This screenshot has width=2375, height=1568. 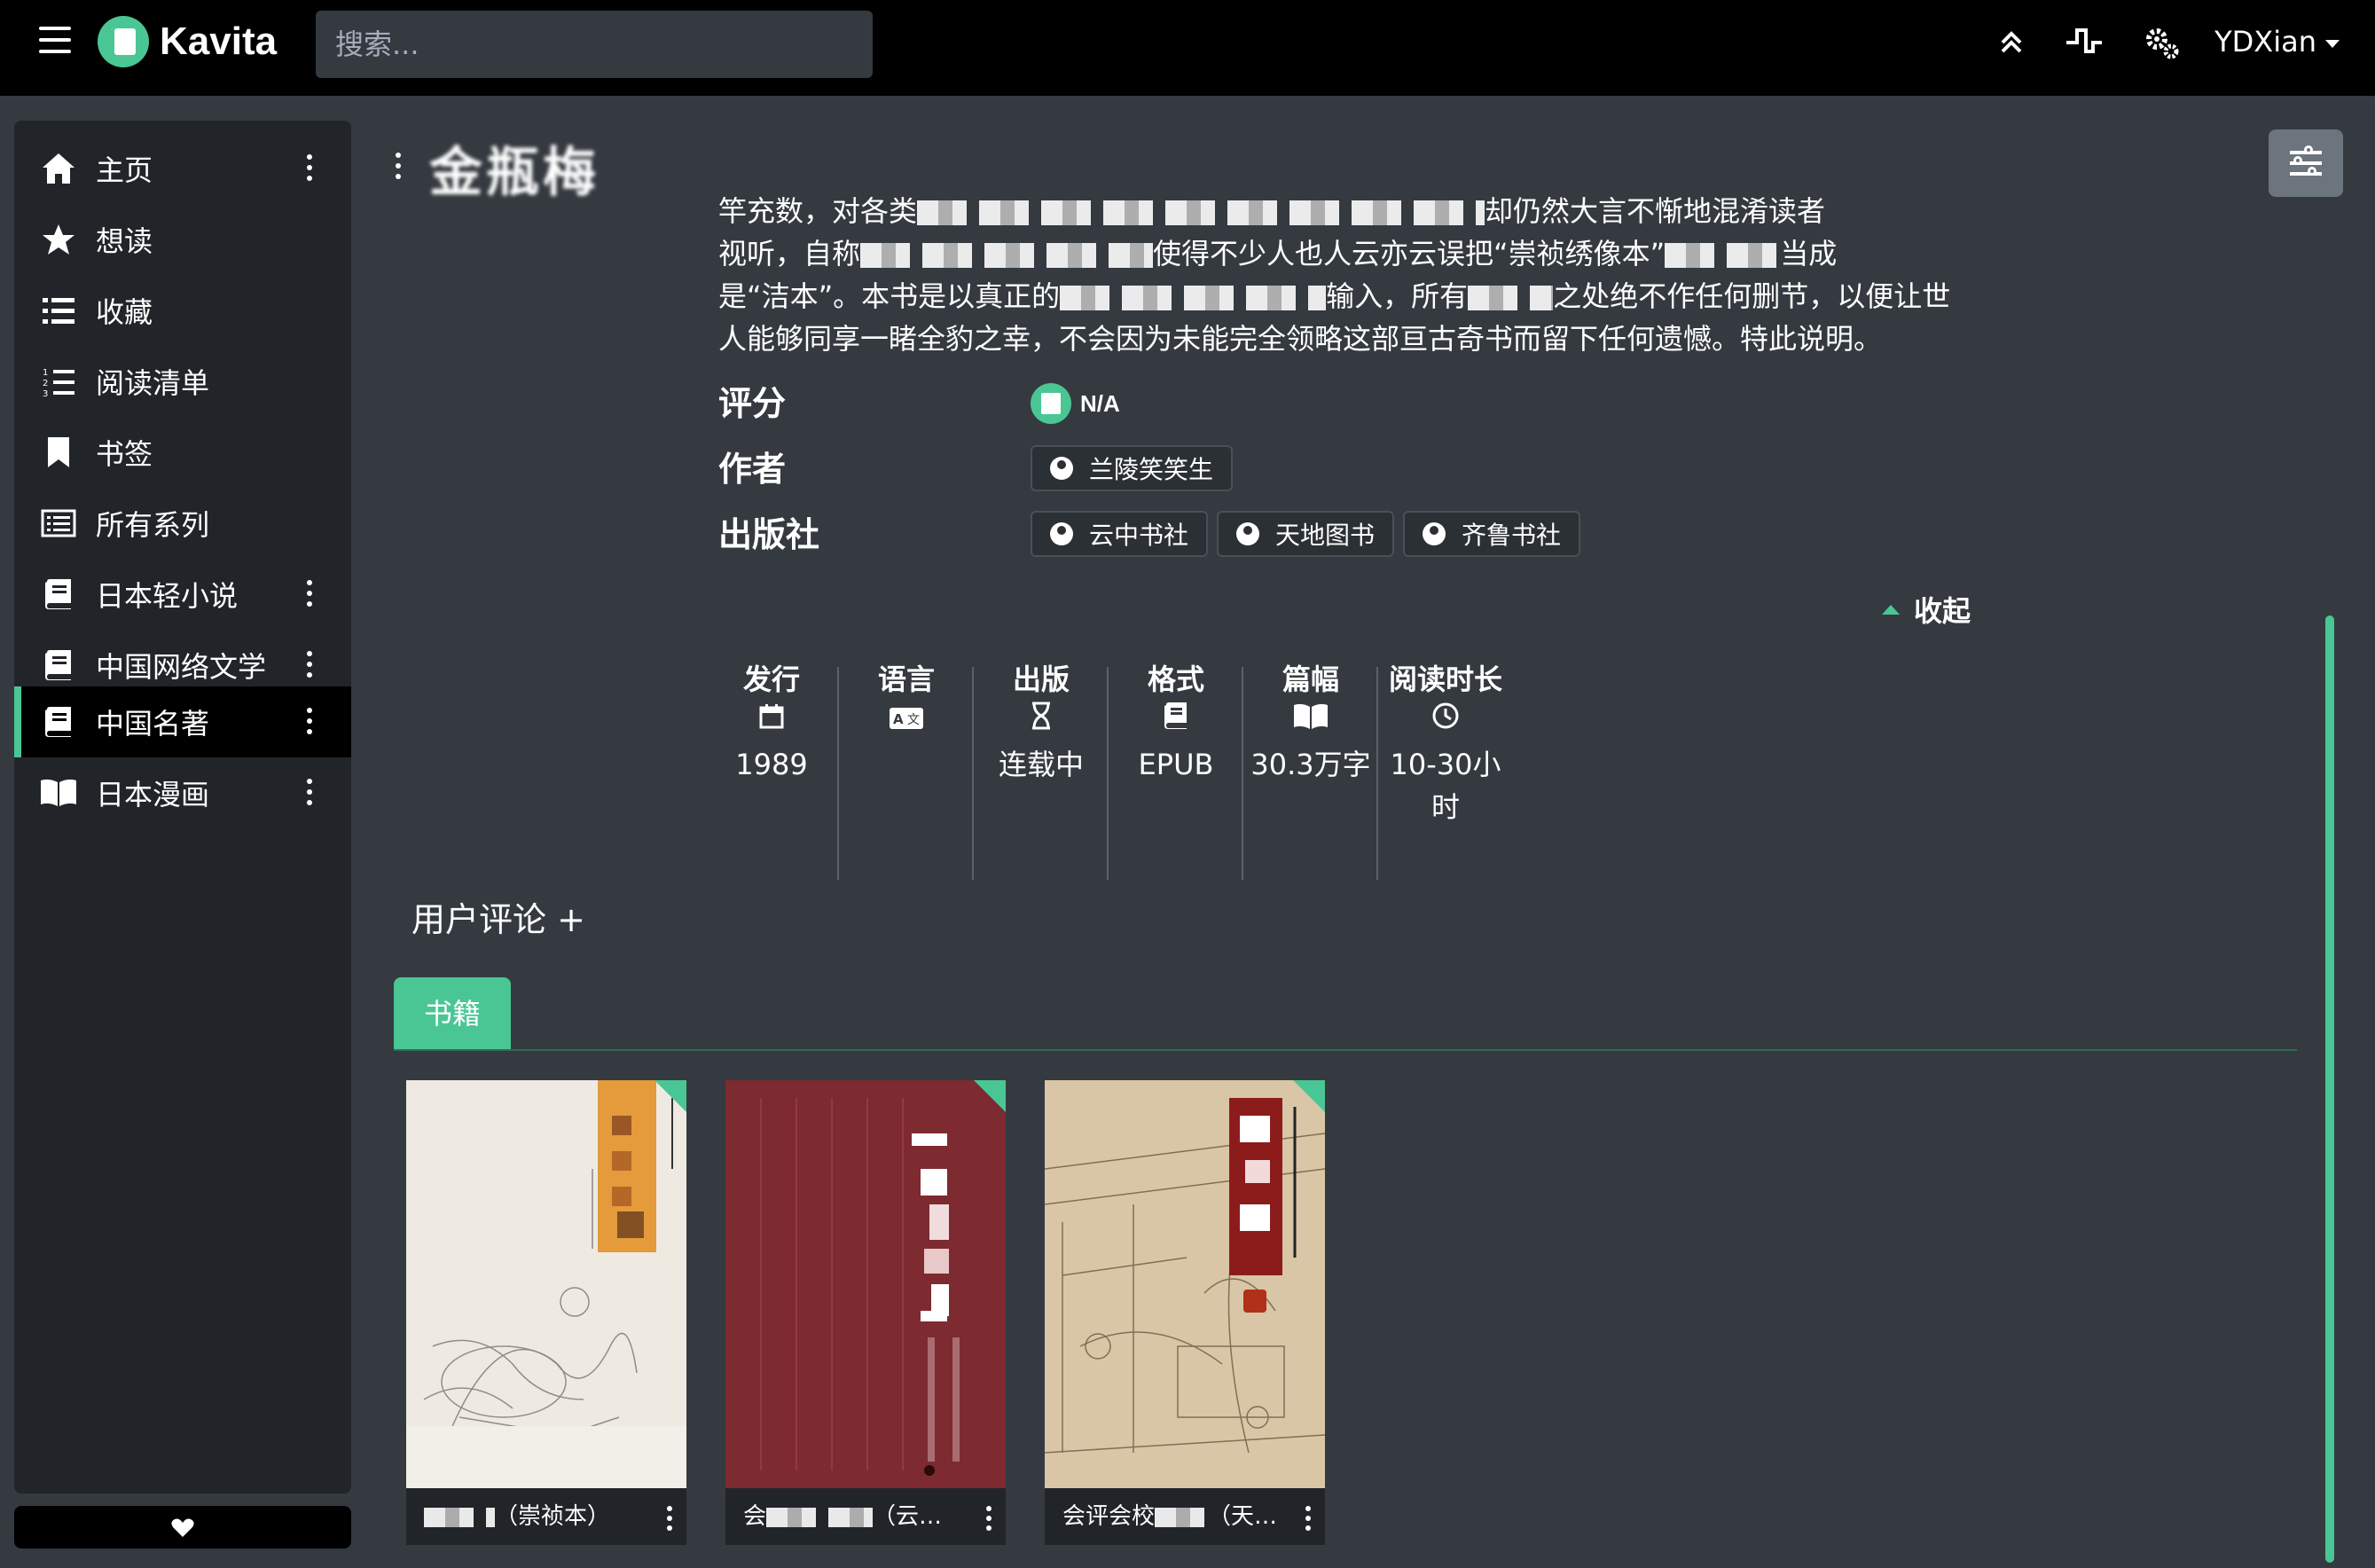 What do you see at coordinates (1187, 48) in the screenshot?
I see `top-nav: Kavita YDXian` at bounding box center [1187, 48].